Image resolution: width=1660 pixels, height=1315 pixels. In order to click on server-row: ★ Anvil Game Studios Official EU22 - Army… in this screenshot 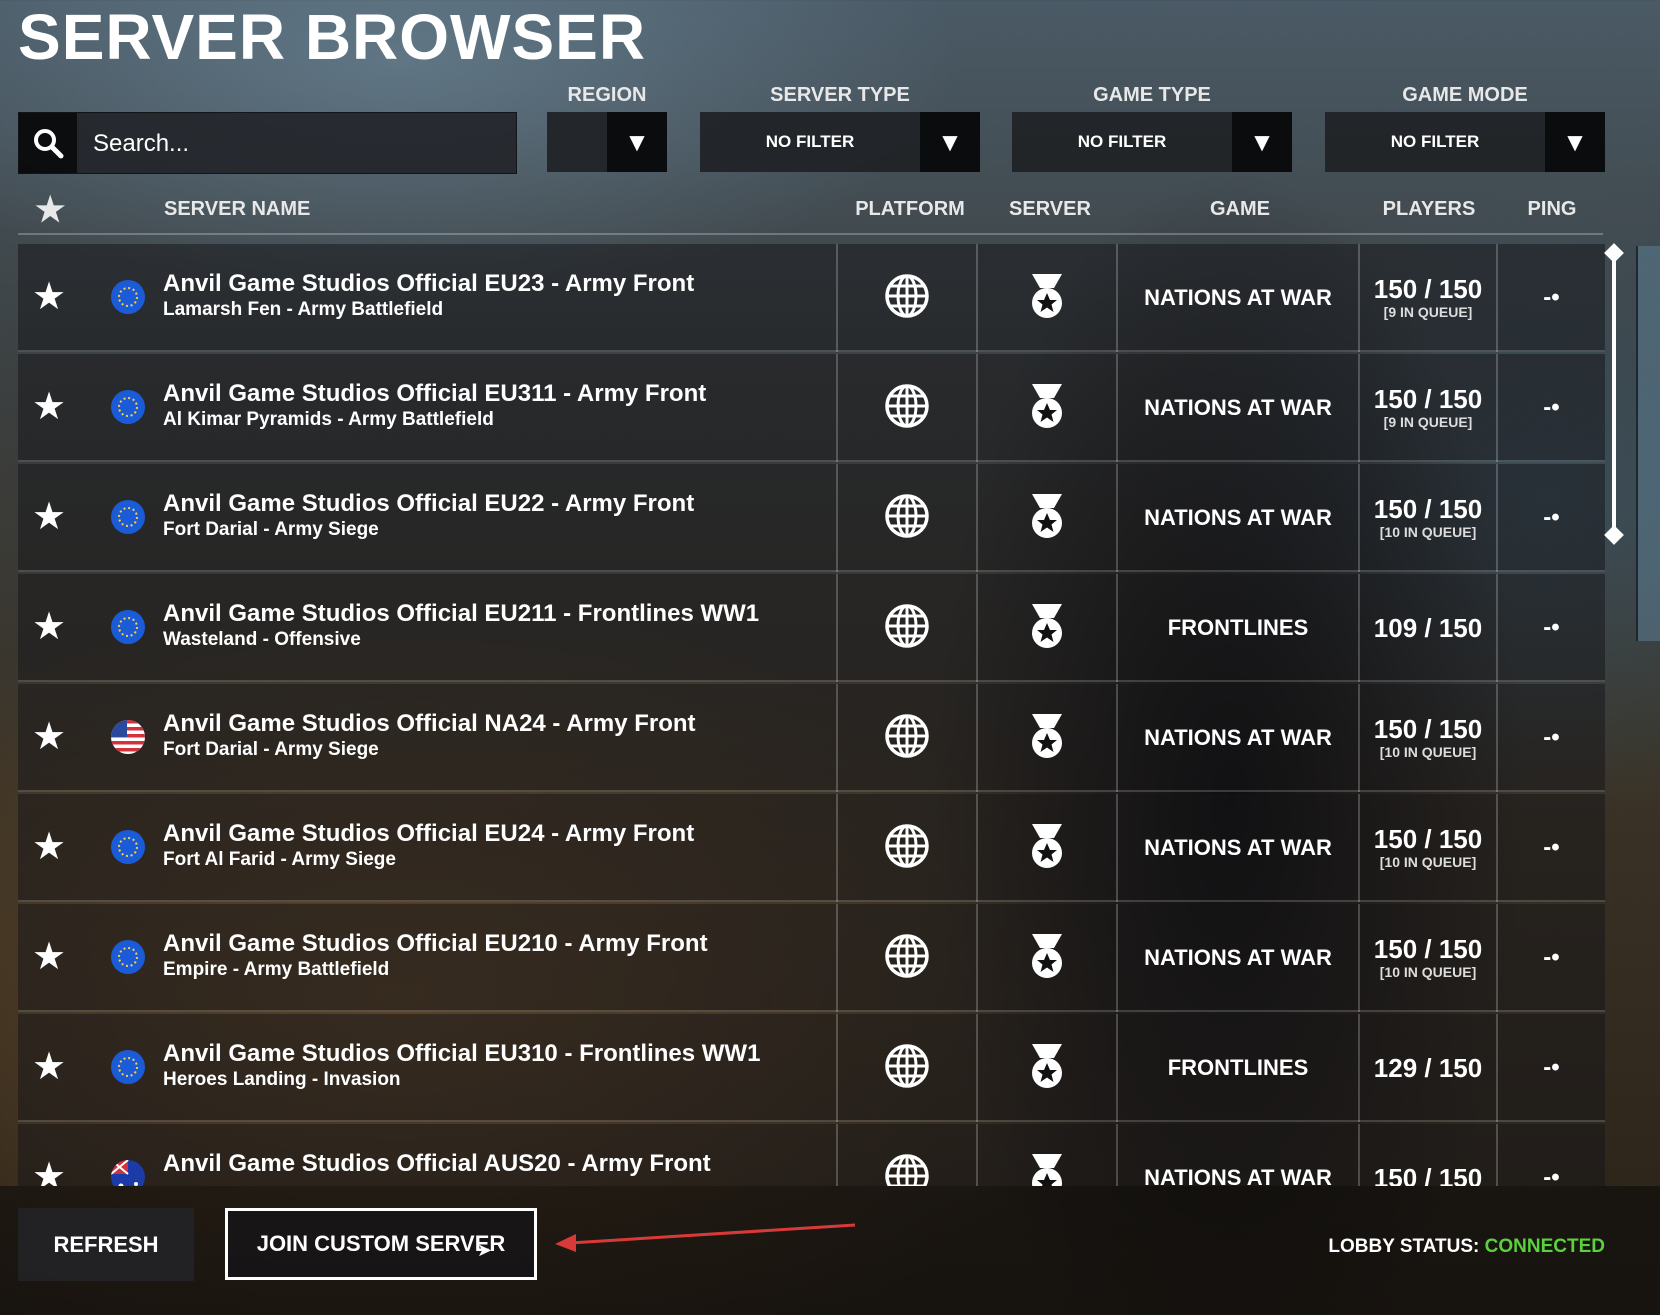, I will do `click(811, 518)`.